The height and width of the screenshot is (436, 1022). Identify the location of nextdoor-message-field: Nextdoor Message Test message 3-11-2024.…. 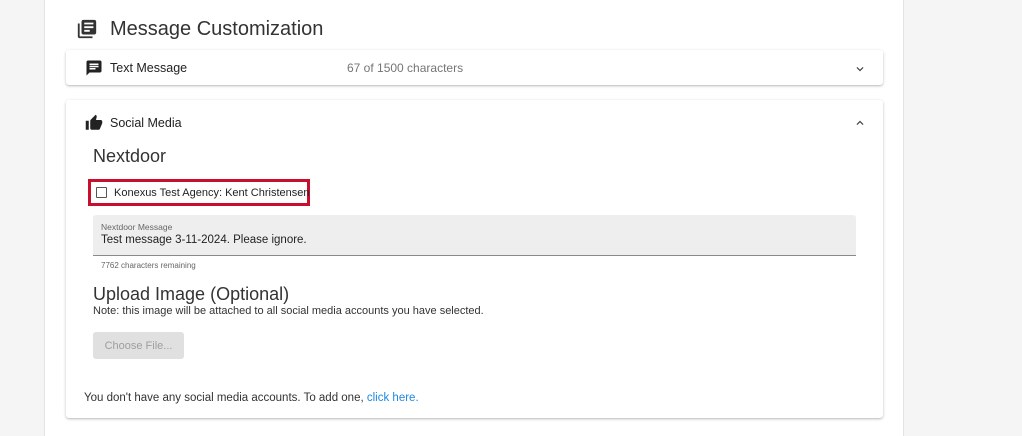
(474, 235).